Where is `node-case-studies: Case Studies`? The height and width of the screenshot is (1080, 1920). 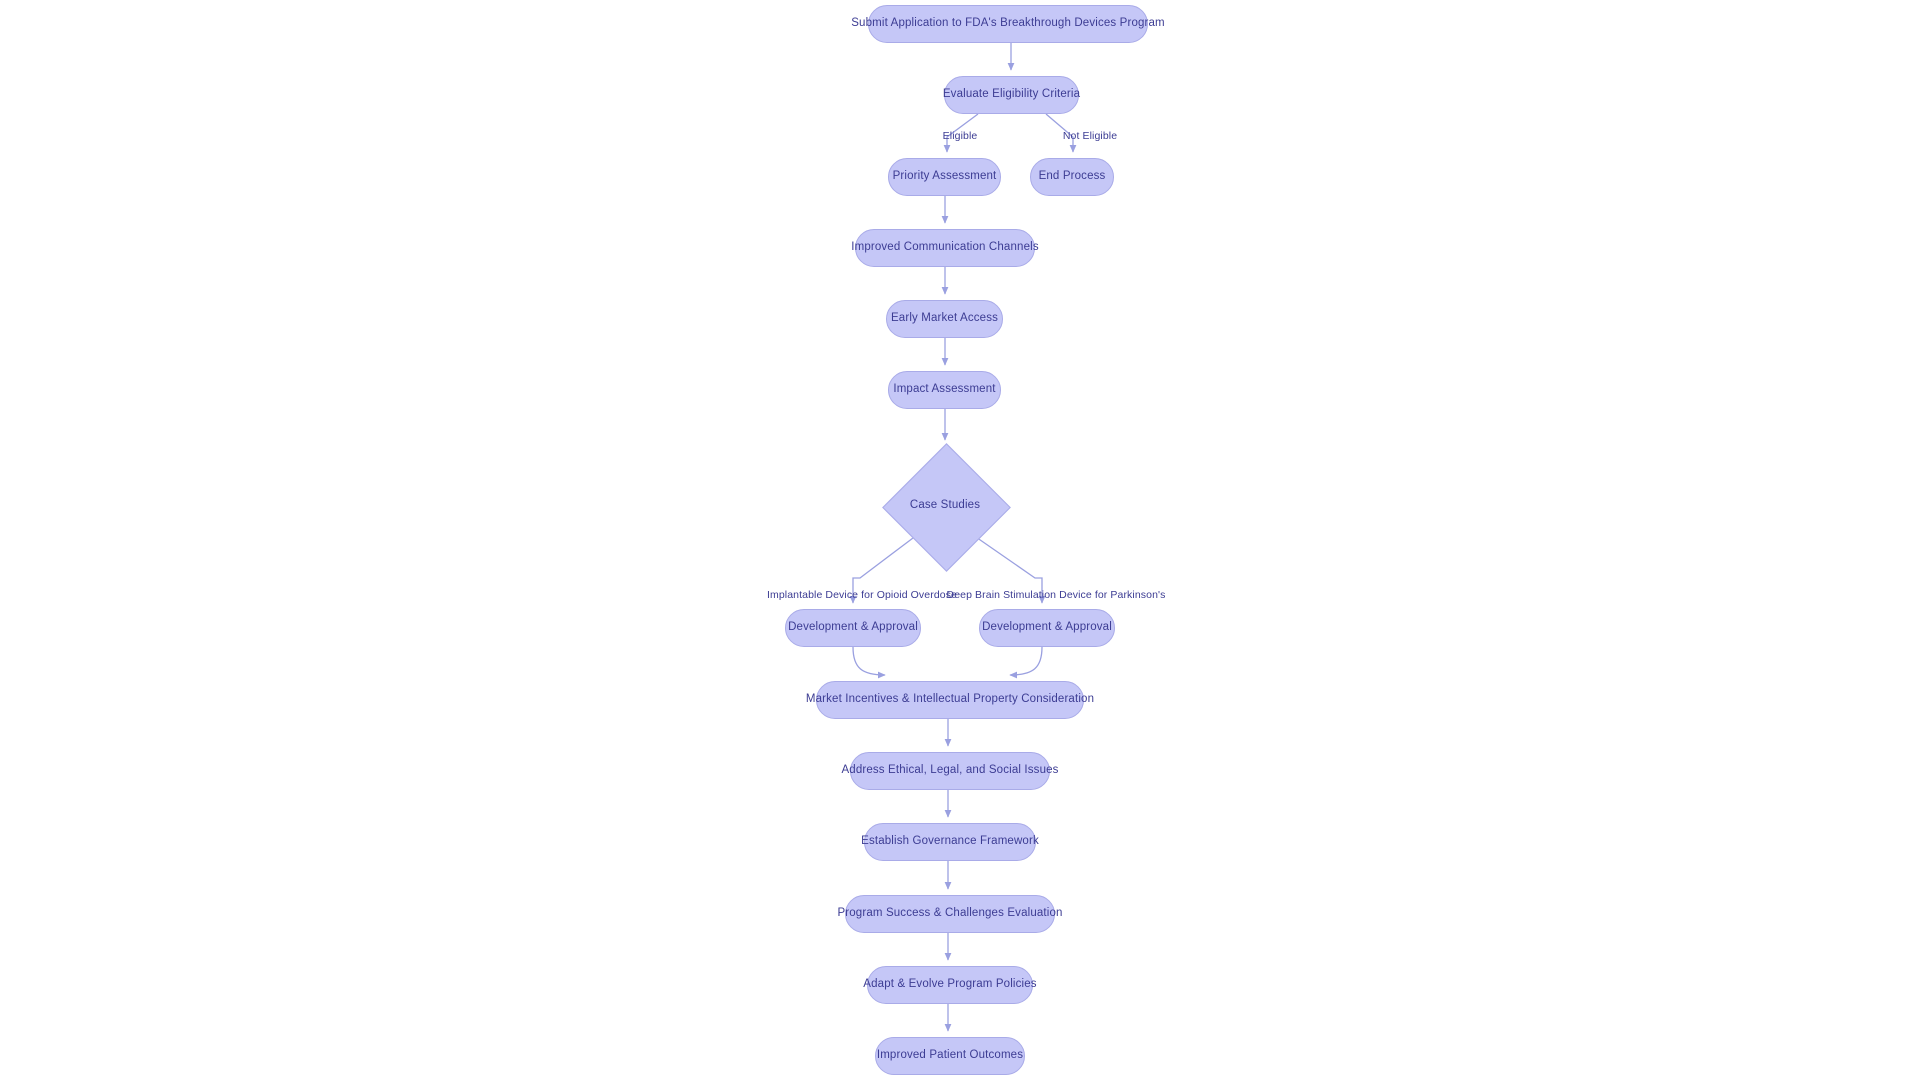
node-case-studies: Case Studies is located at coordinates (946, 507).